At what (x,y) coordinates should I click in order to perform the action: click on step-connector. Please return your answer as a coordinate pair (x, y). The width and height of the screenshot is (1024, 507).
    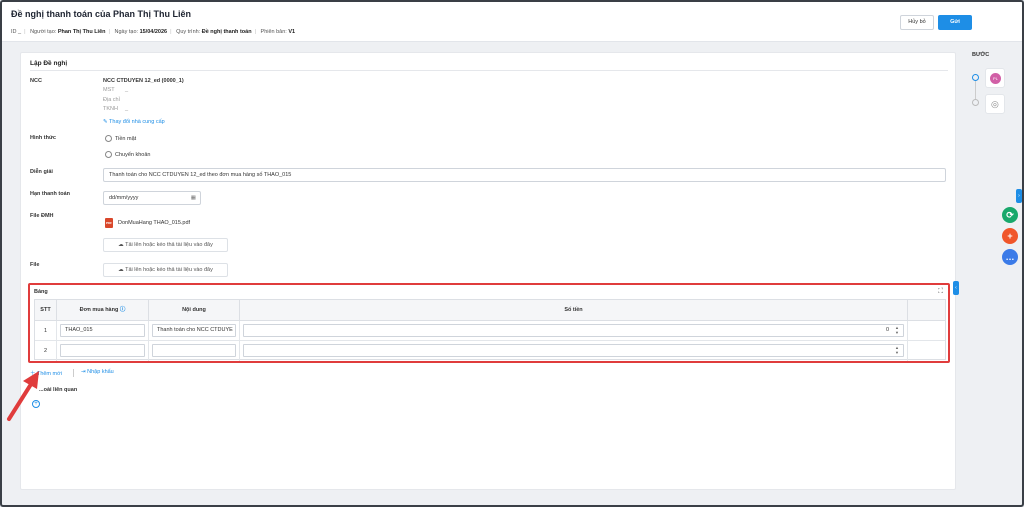
    Looking at the image, I should click on (975, 90).